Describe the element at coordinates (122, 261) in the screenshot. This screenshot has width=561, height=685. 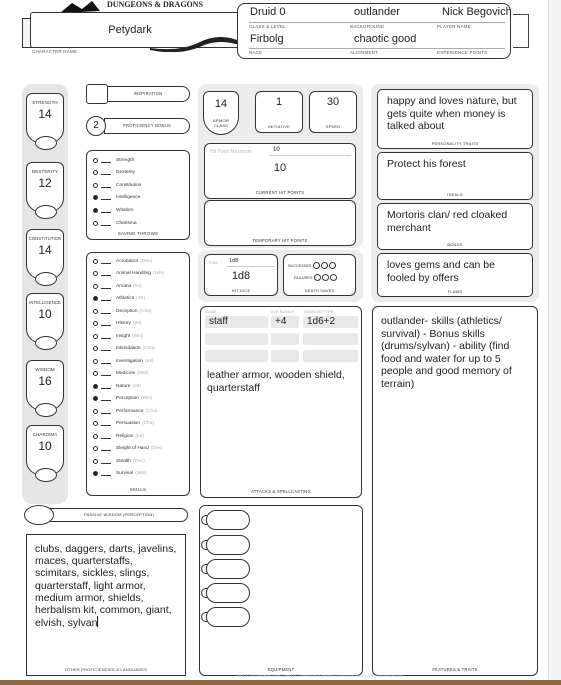
I see `skill-row: Acrobatics (Dex)` at that location.